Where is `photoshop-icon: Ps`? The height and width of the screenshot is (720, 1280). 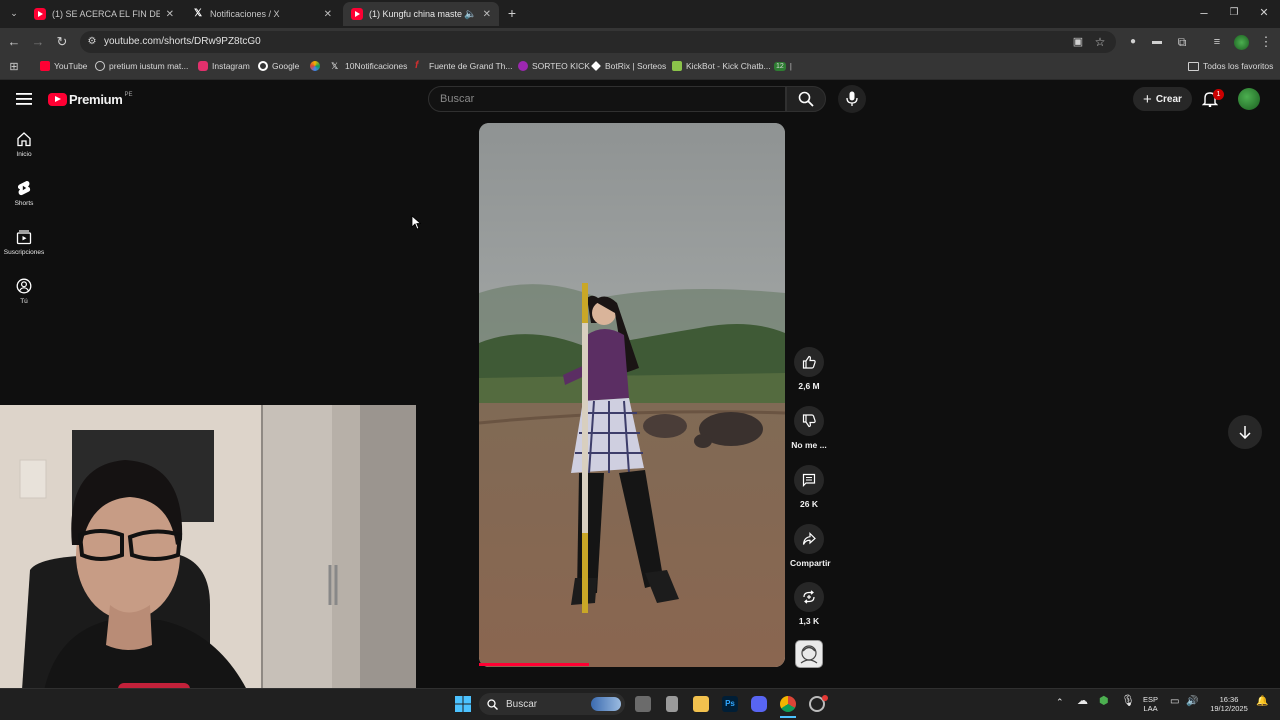
photoshop-icon: Ps is located at coordinates (730, 704).